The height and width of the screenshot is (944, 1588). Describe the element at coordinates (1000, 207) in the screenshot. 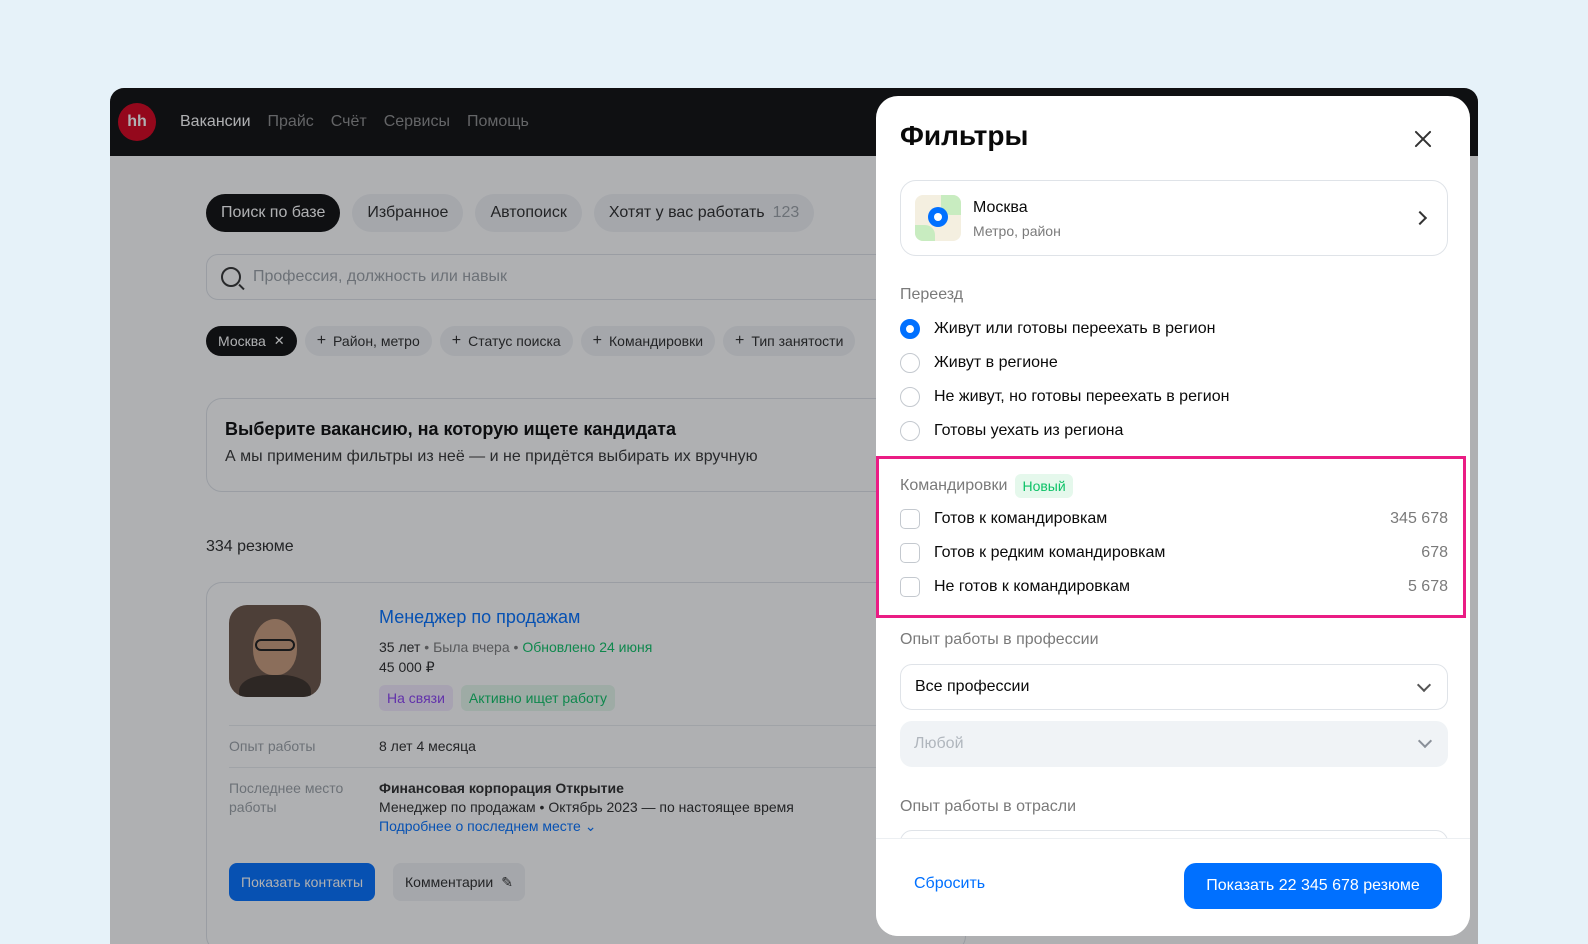

I see `city-name: Москва` at that location.